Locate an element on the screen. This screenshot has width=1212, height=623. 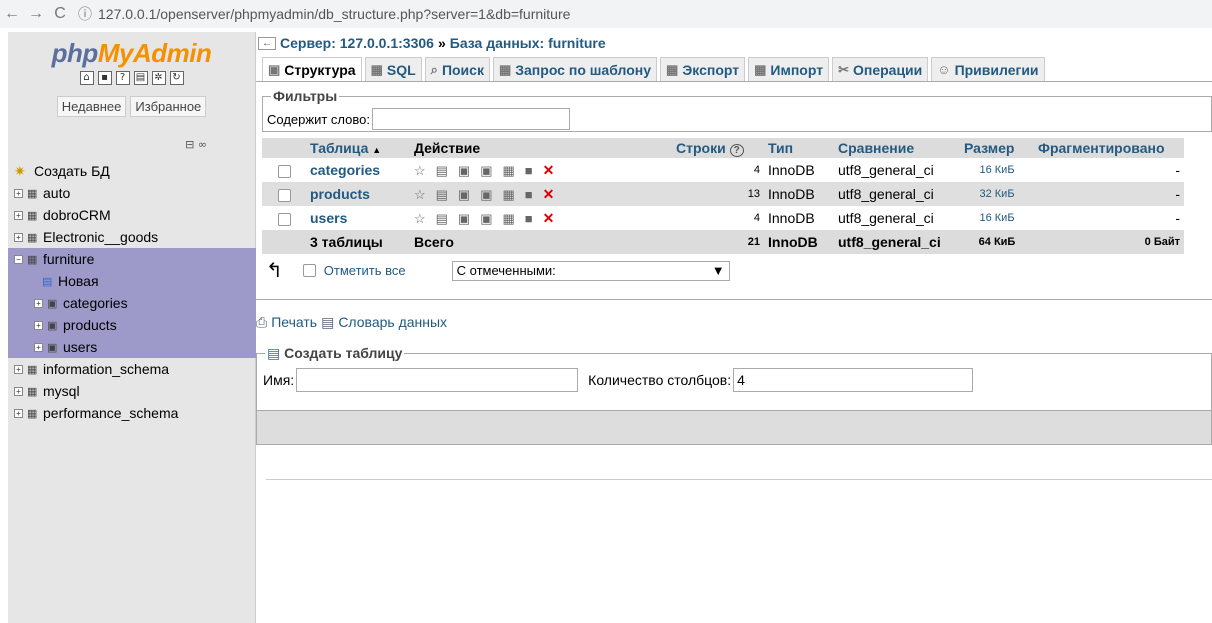
create-table-legend: ▤ Создать таблицу is located at coordinates (335, 353).